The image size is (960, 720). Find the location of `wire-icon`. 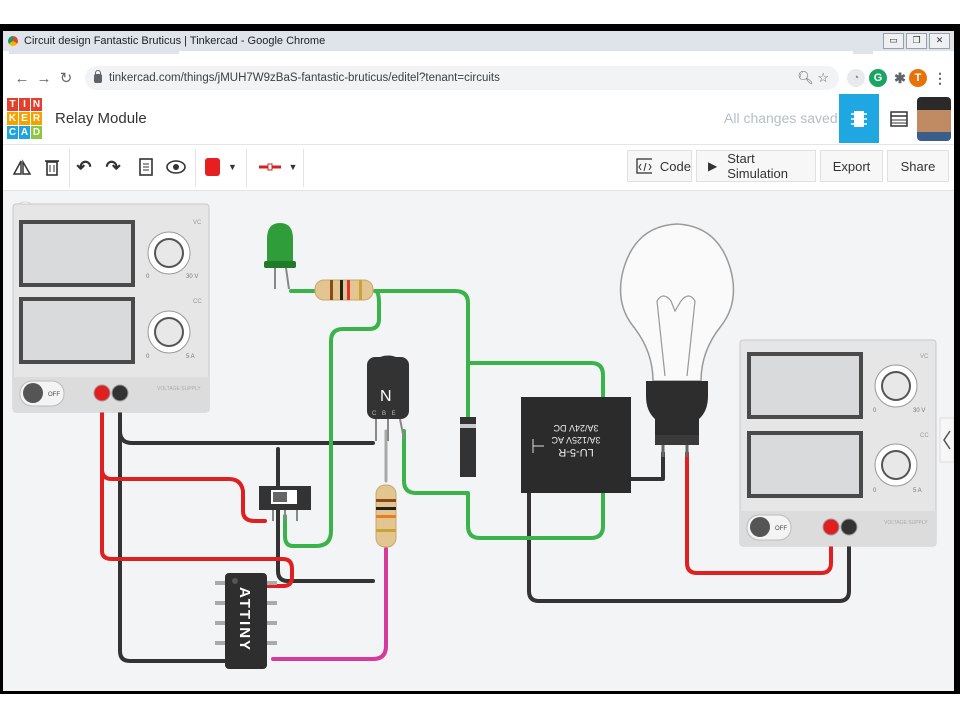

wire-icon is located at coordinates (269, 167).